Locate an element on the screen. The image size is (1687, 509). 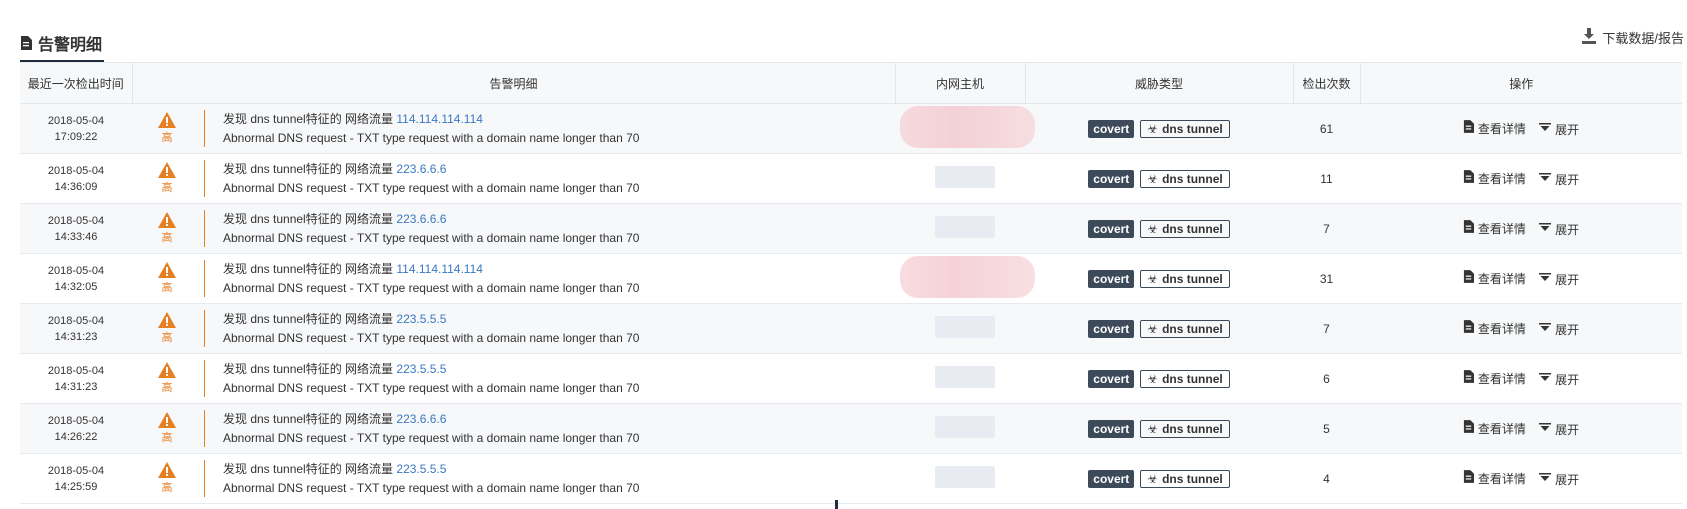
severity-divider is located at coordinates (204, 128).